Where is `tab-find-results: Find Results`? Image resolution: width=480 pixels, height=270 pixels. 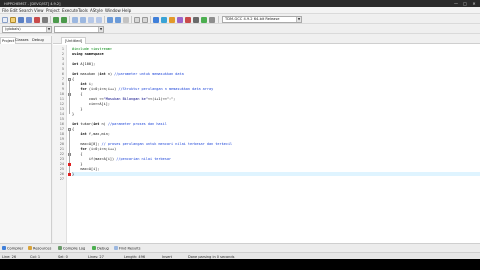 tab-find-results: Find Results is located at coordinates (127, 249).